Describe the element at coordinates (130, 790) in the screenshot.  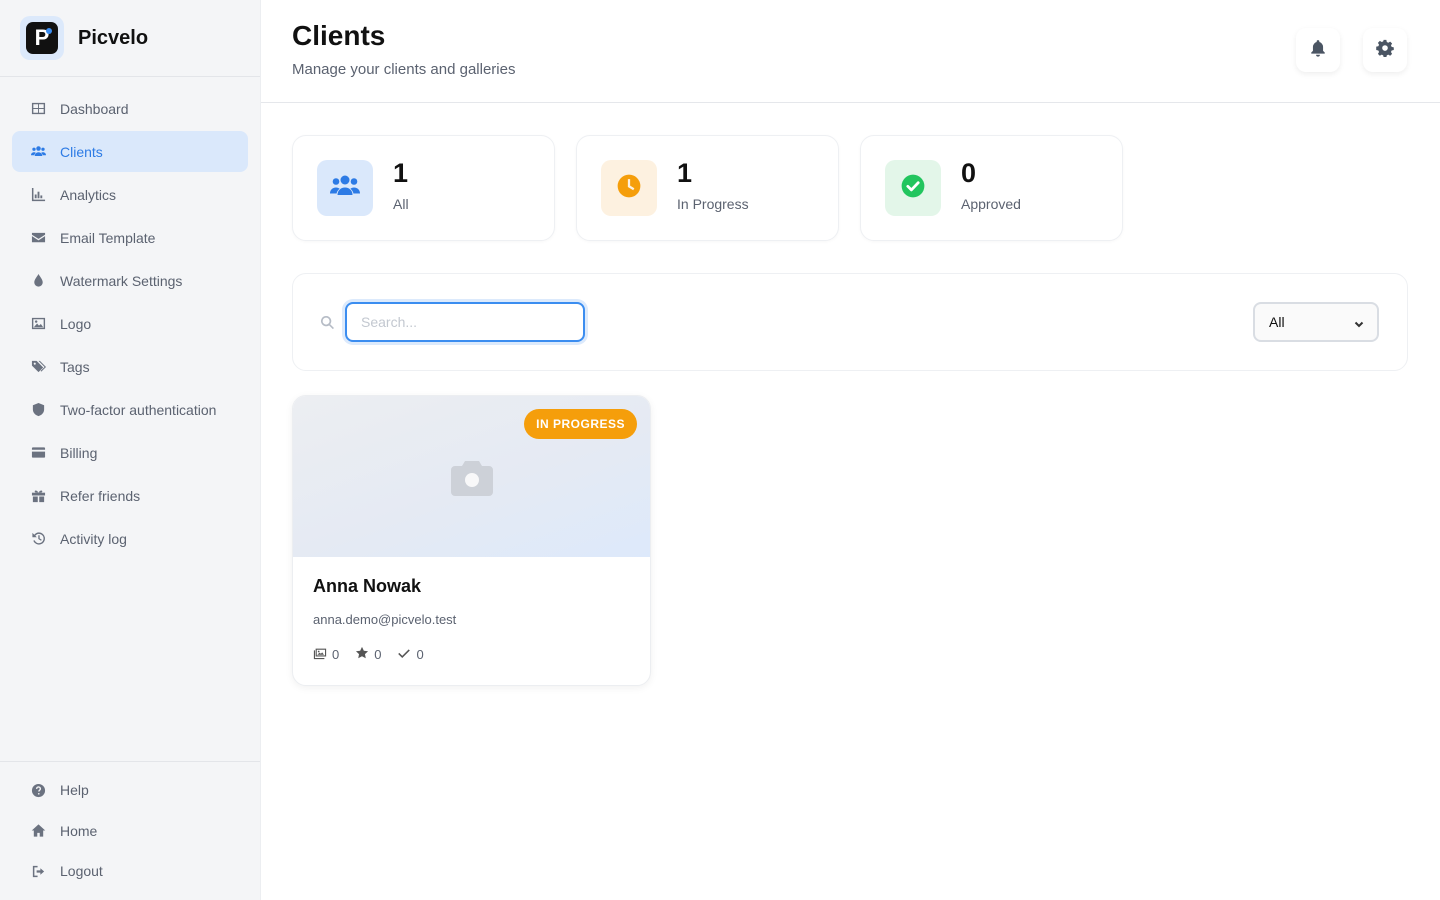
I see `sidebar-item-help: Help` at that location.